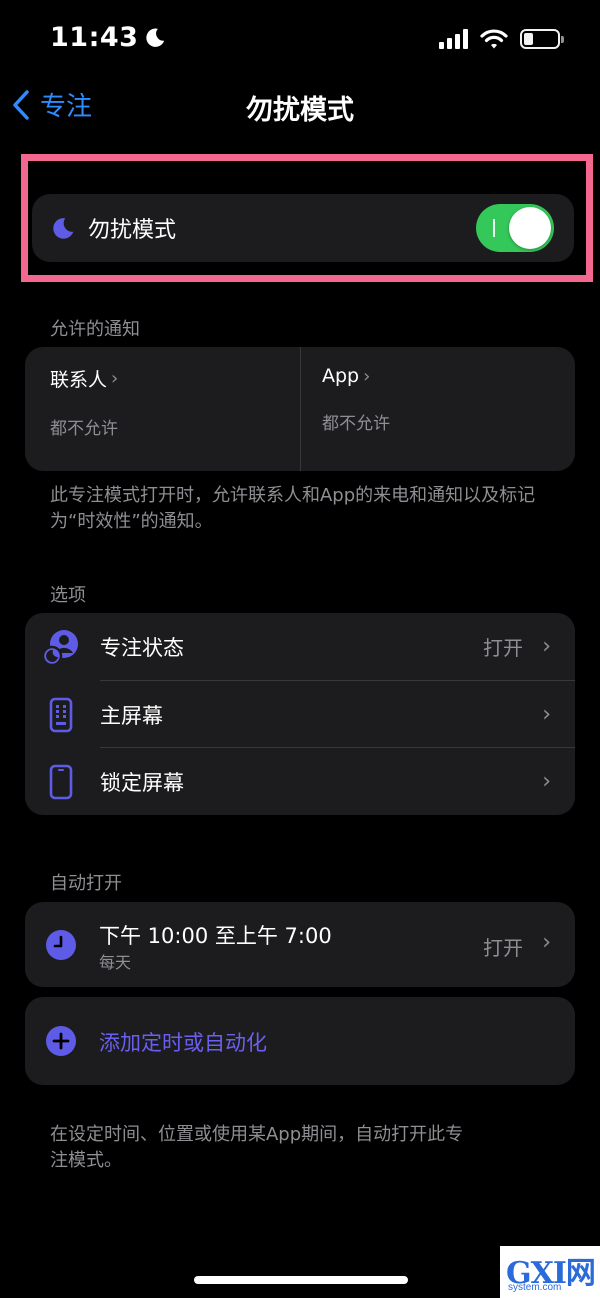 The width and height of the screenshot is (600, 1298). Describe the element at coordinates (215, 936) in the screenshot. I see `schedule-time: 下午 10:00 至上午 7:00` at that location.